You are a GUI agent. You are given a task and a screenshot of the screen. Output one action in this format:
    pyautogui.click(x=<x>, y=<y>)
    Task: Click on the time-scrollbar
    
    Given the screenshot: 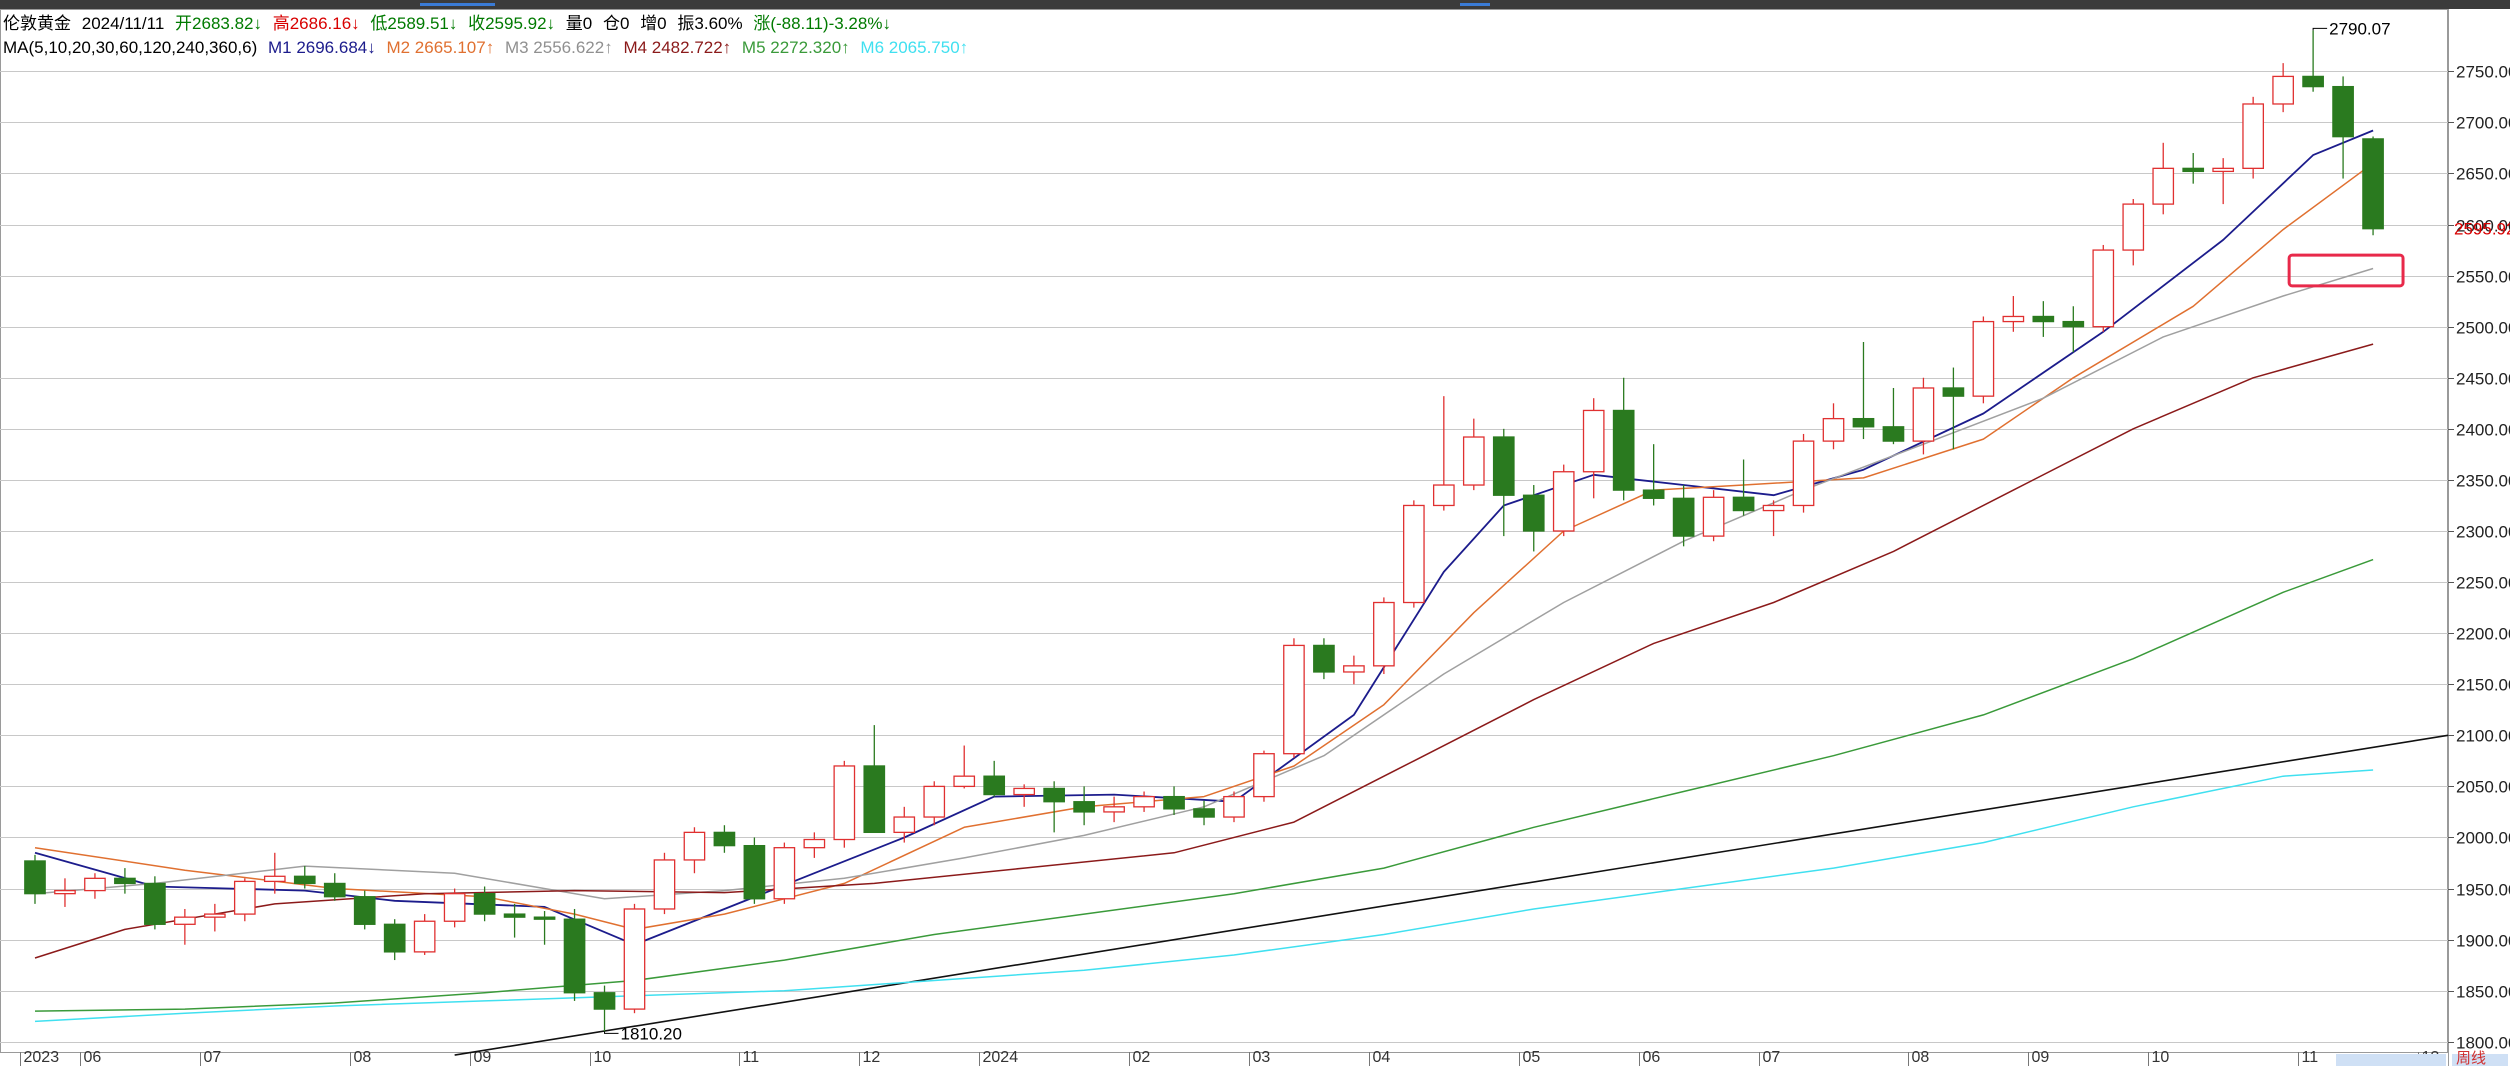 What is the action you would take?
    pyautogui.click(x=2391, y=1060)
    